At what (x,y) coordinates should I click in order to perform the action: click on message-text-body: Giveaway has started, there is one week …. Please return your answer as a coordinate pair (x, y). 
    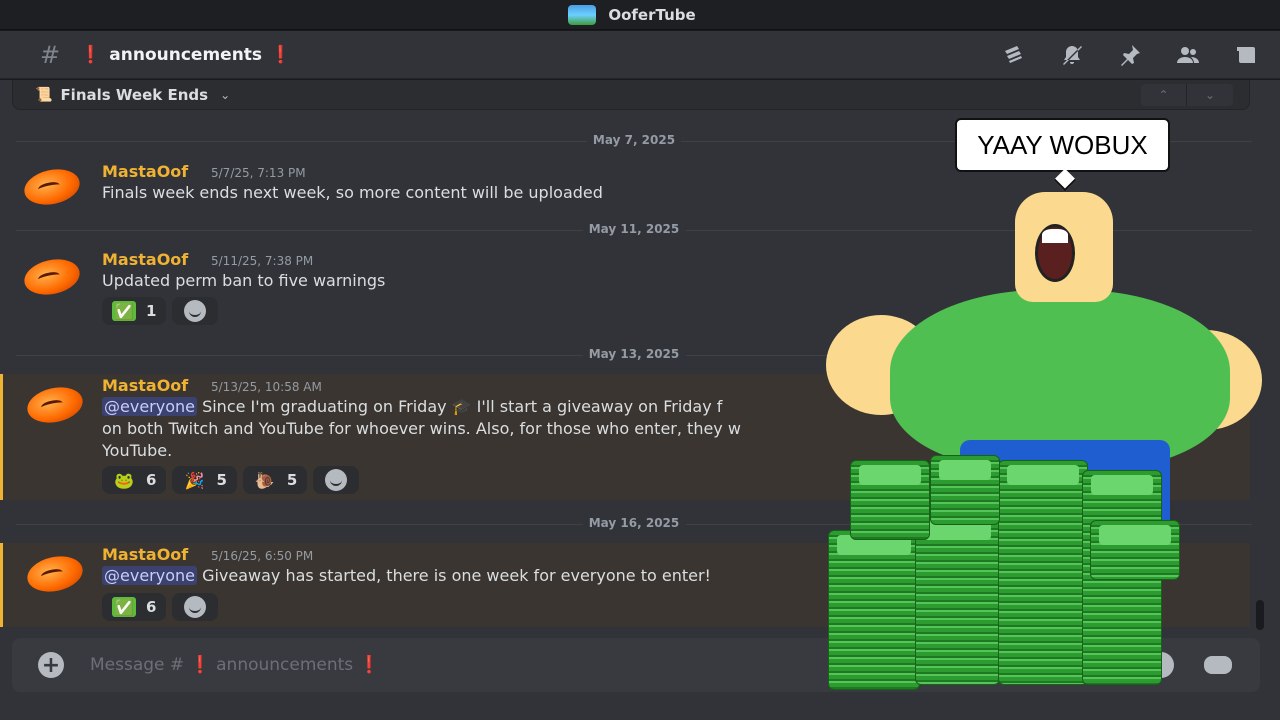
    Looking at the image, I should click on (456, 575).